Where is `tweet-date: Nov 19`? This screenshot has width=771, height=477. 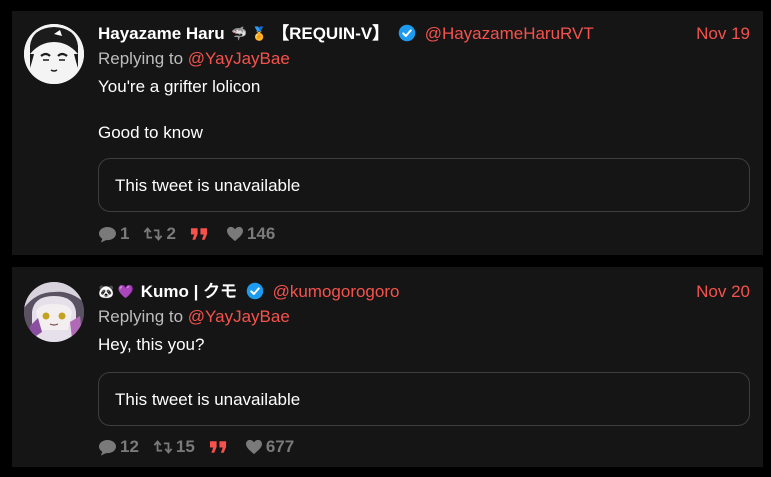 tweet-date: Nov 19 is located at coordinates (723, 34).